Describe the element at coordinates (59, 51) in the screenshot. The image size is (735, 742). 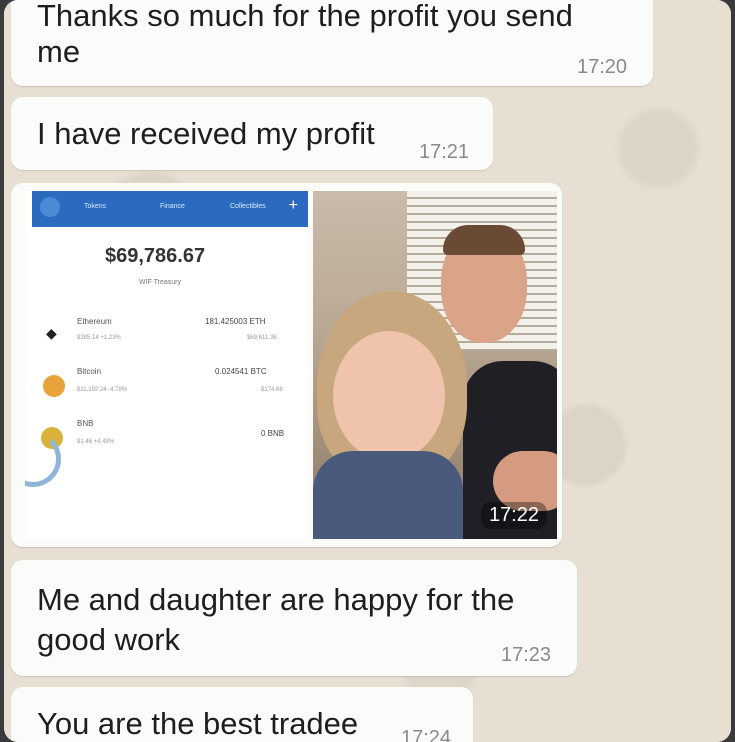
I see `message-text-line2: me` at that location.